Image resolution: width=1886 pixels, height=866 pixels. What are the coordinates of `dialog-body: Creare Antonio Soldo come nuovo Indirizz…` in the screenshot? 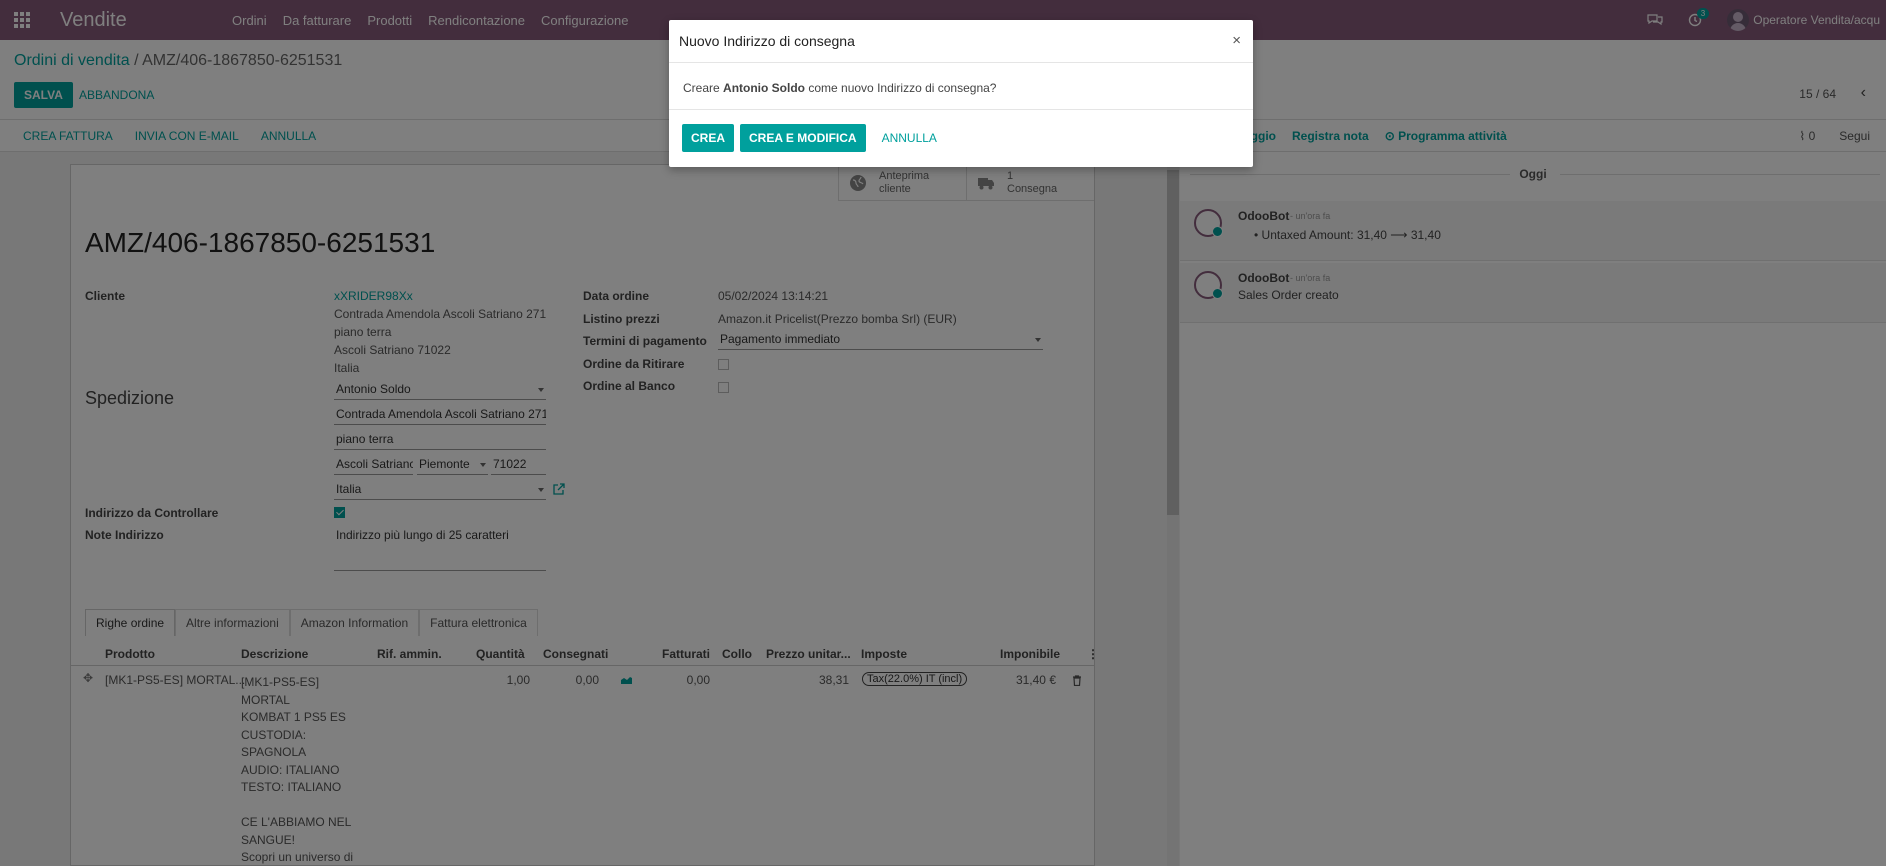 It's located at (961, 86).